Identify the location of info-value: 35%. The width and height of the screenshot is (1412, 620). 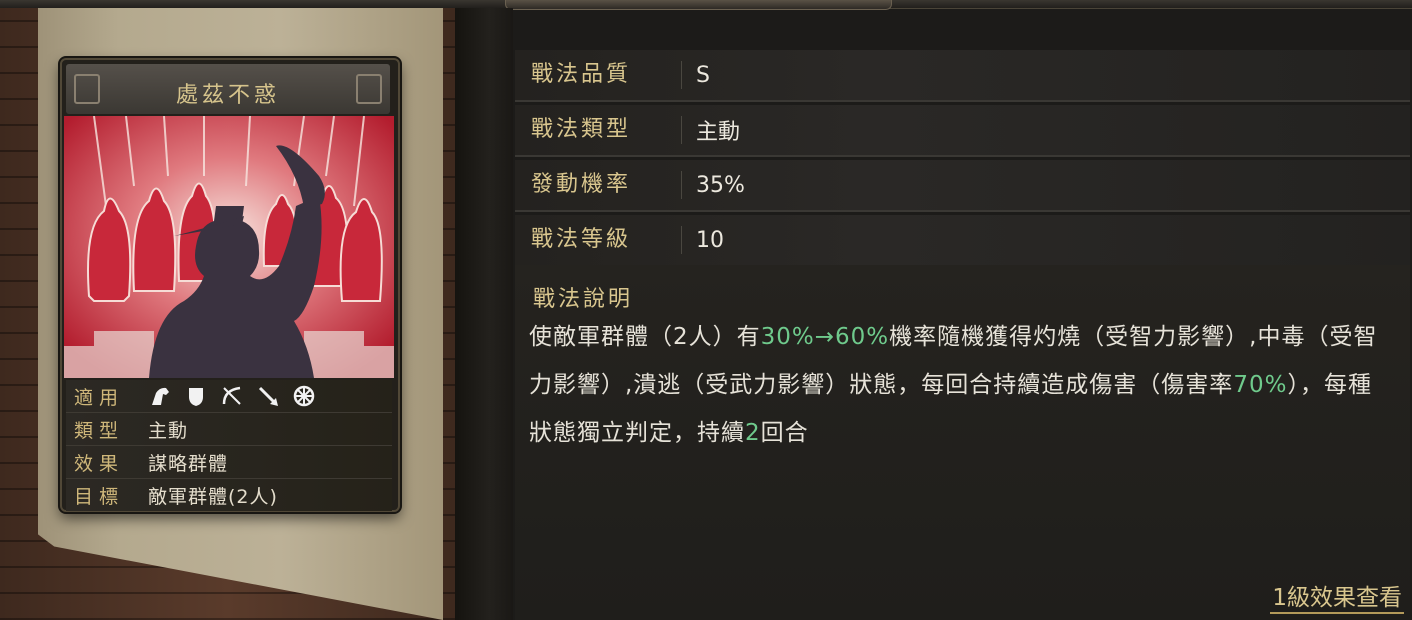
(720, 185).